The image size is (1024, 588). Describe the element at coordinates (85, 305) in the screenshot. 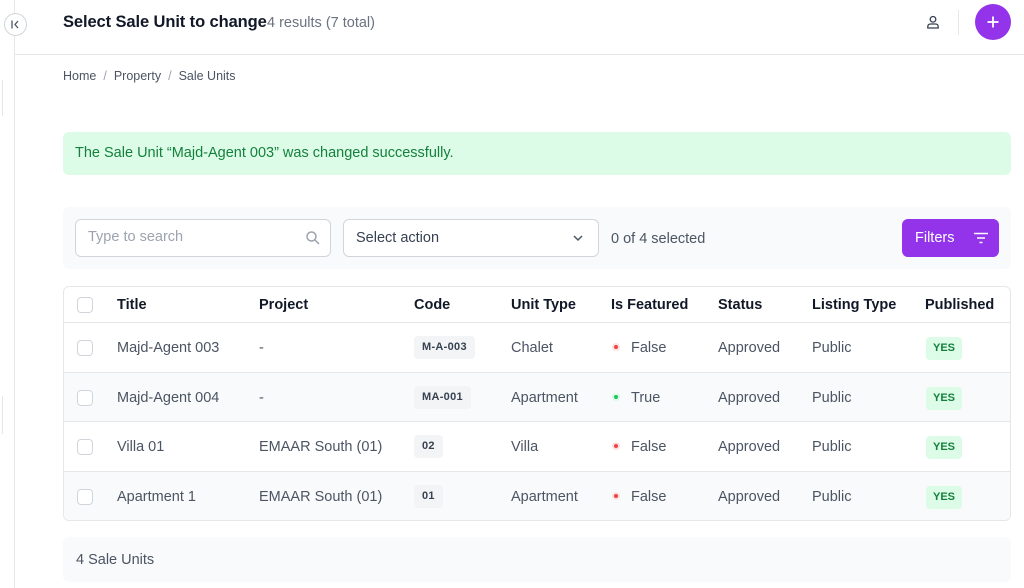

I see `select-all-checkbox` at that location.